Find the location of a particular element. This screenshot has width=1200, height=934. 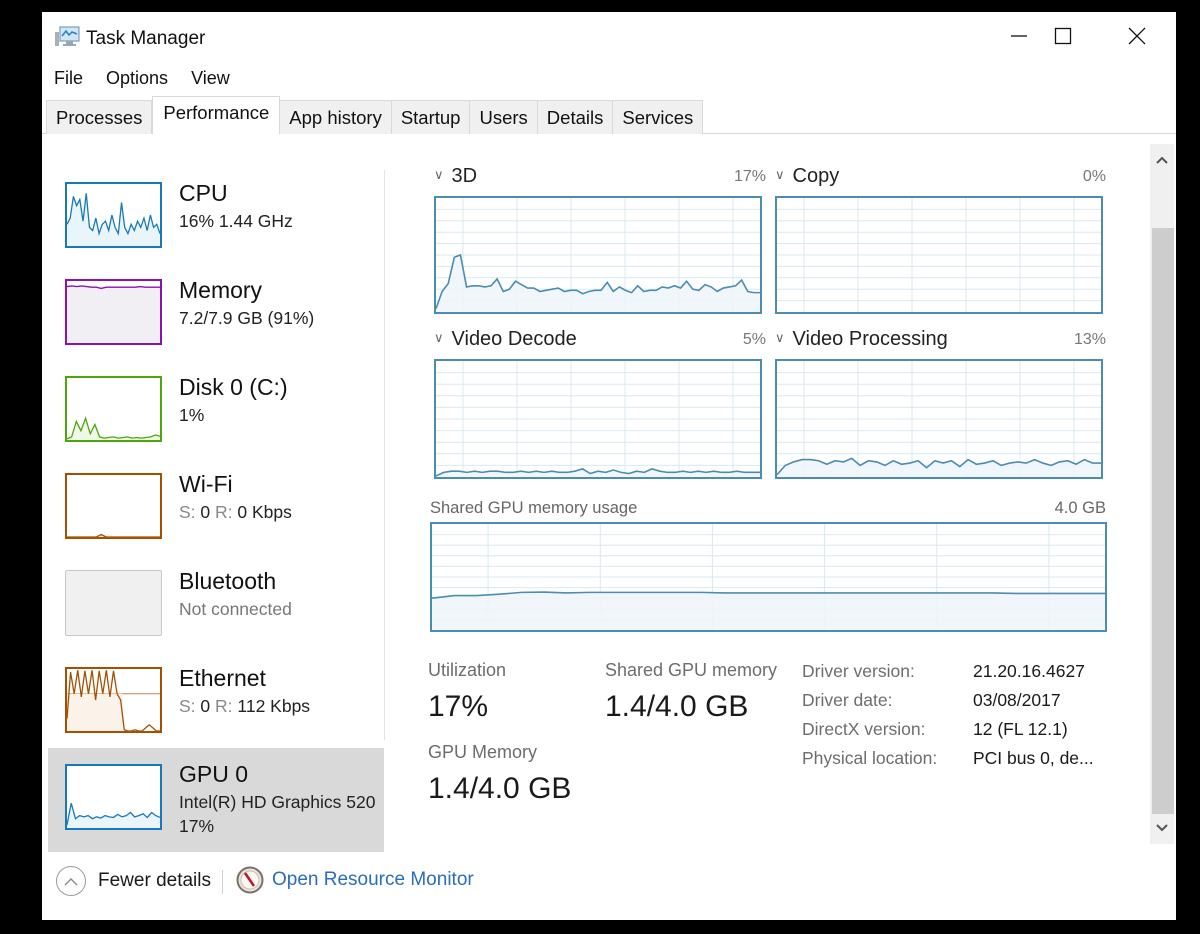

sidebar-item-gpu: GPU 0 Intel(R) HD Graphics 520 17% is located at coordinates (216, 800).